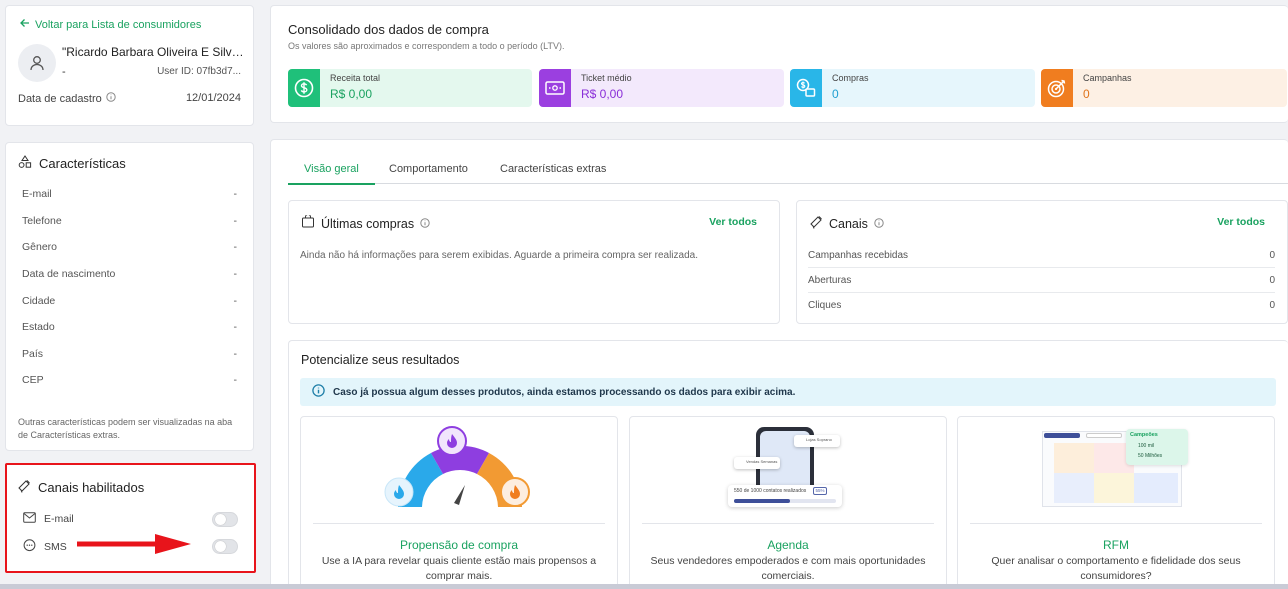  What do you see at coordinates (60, 98) in the screenshot?
I see `registration-label-text: Data de cadastro` at bounding box center [60, 98].